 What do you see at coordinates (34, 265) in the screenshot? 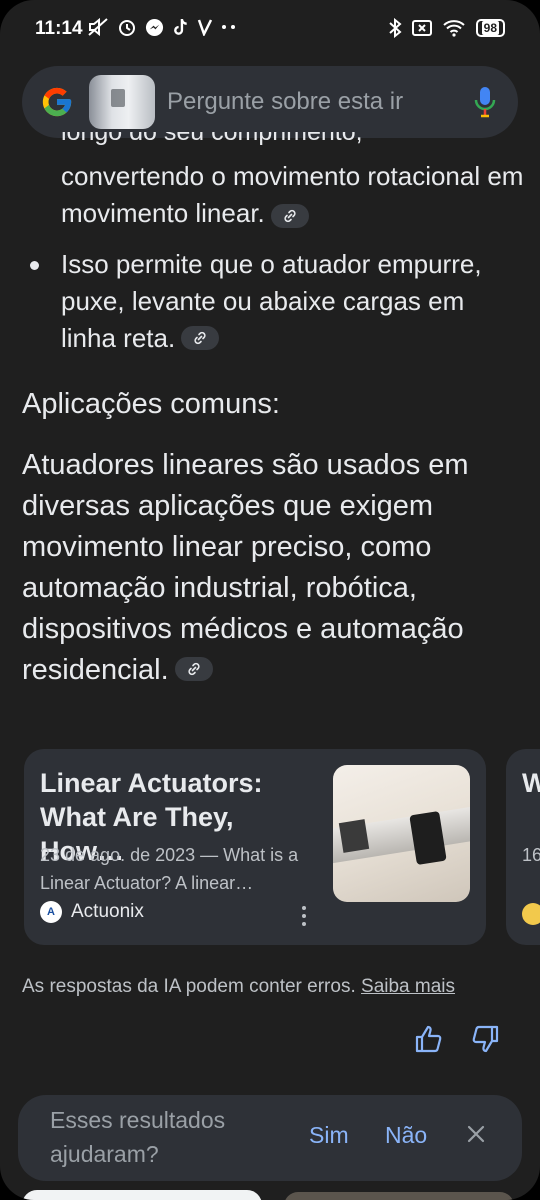
I see `bullet-dot` at bounding box center [34, 265].